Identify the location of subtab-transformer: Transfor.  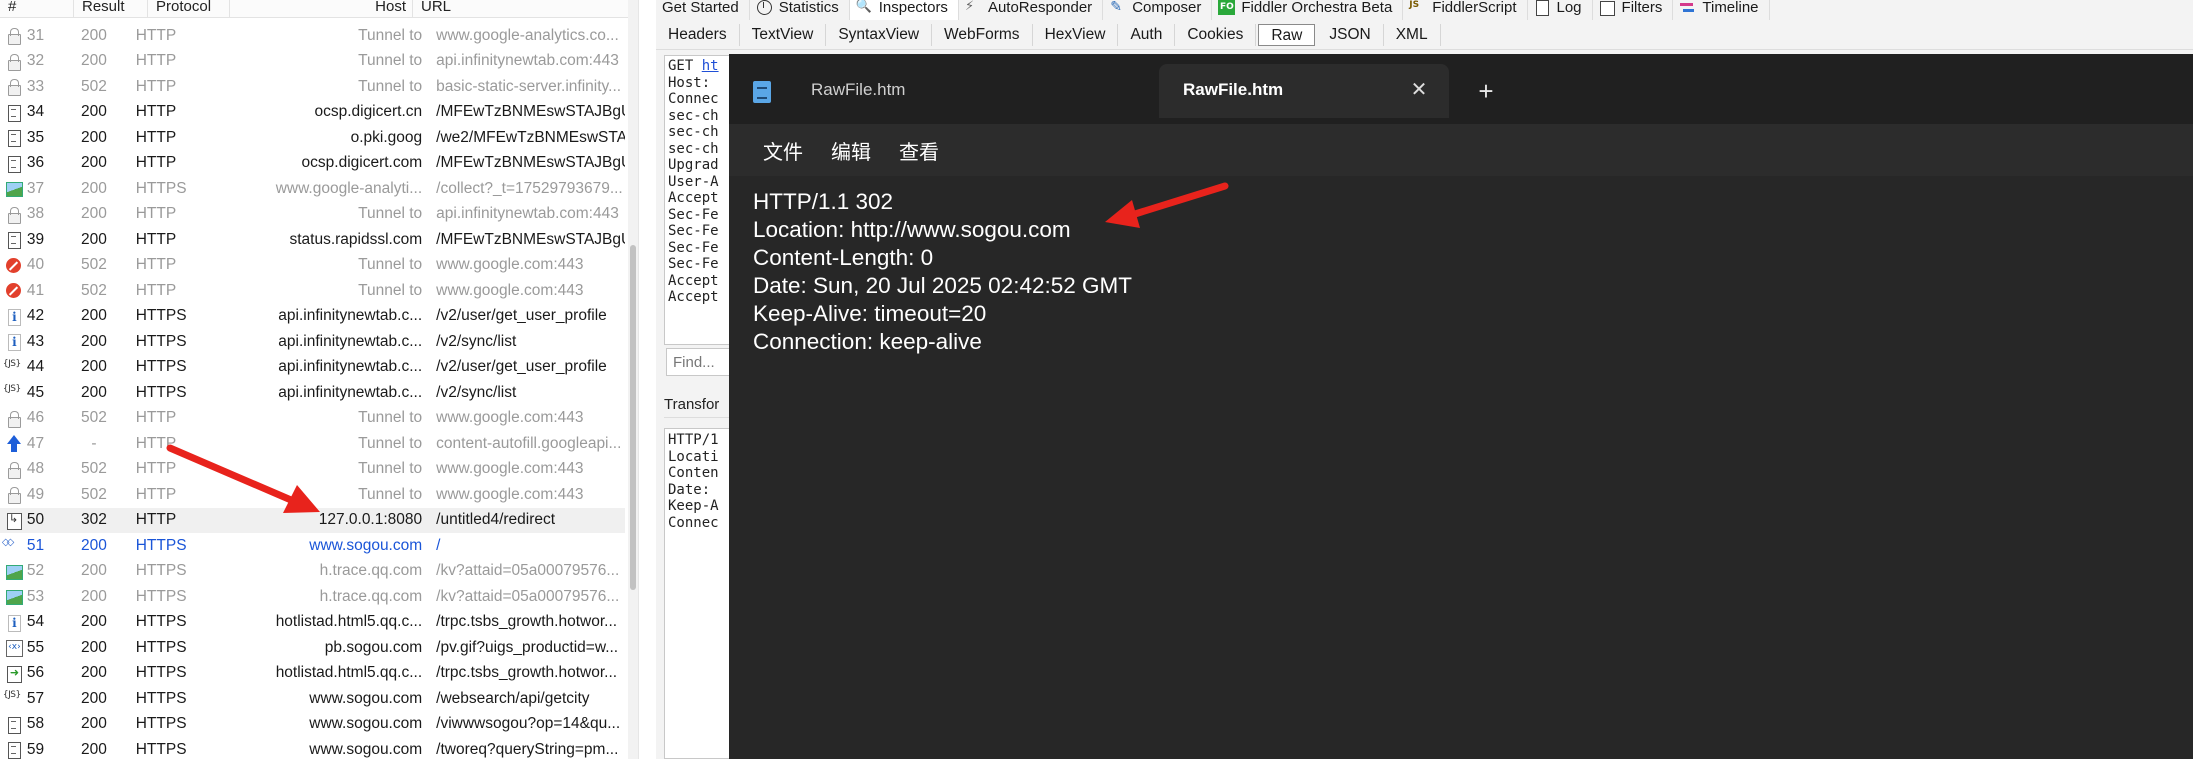
(699, 406).